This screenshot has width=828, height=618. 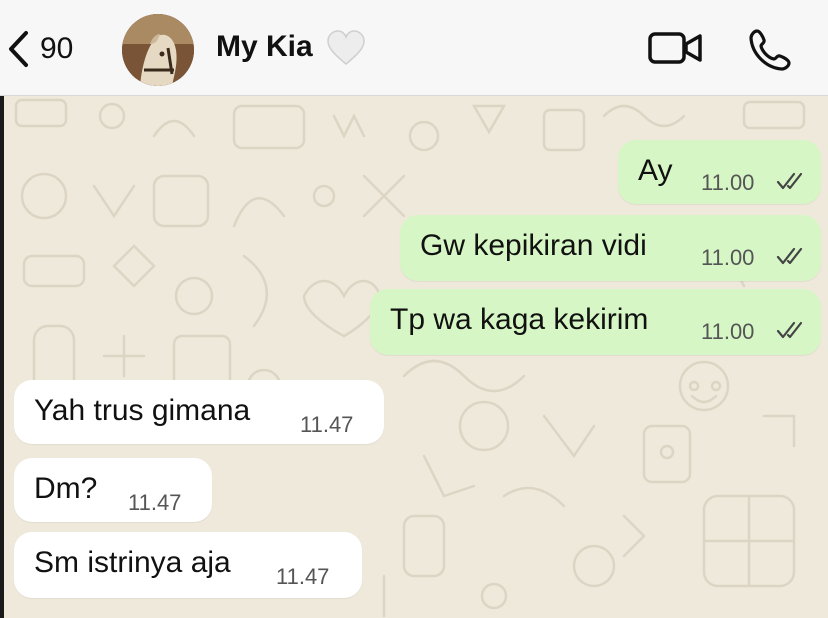 I want to click on message-text: Tp wa kaga kekirim, so click(x=519, y=319).